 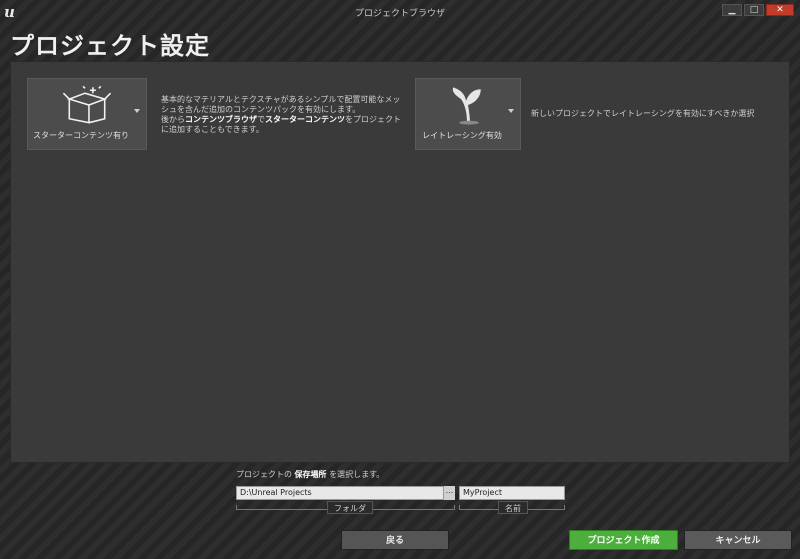 I want to click on box-sparkle-icon, so click(x=87, y=104).